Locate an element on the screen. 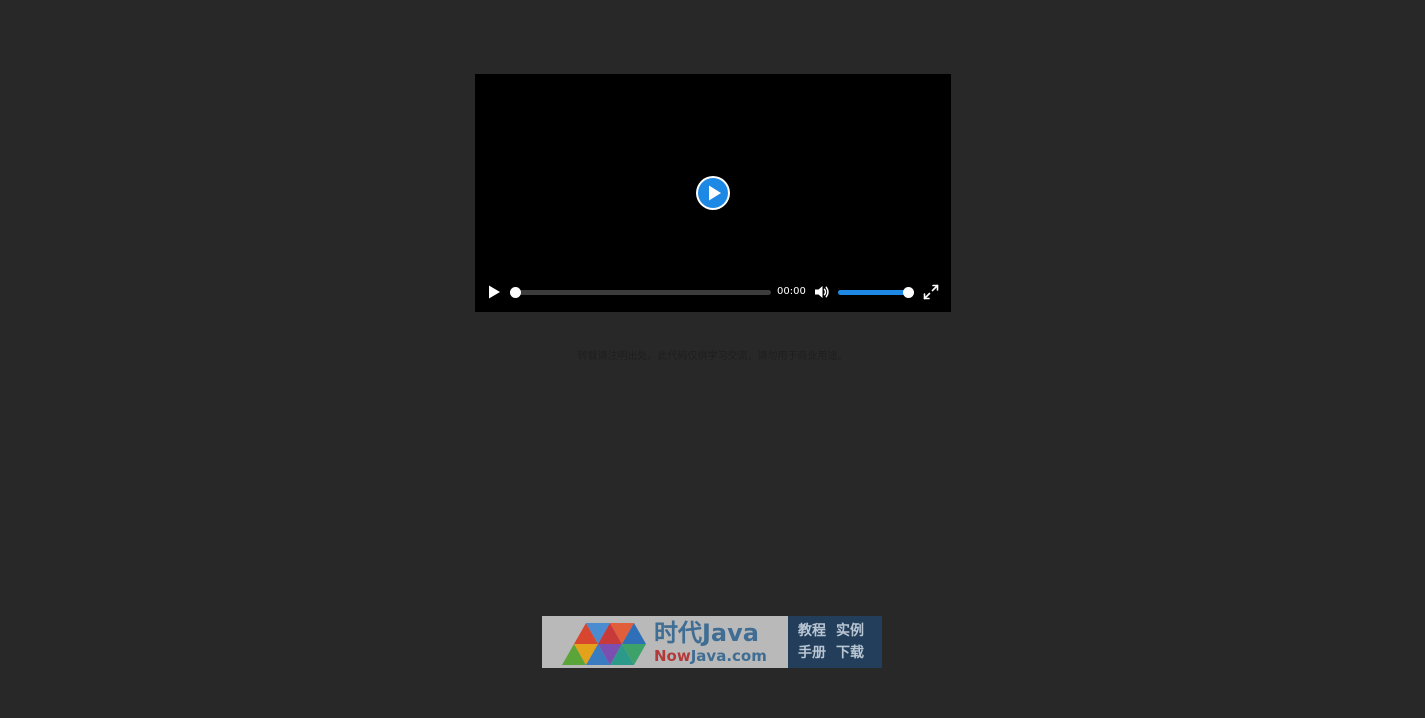  volume-icon is located at coordinates (822, 292).